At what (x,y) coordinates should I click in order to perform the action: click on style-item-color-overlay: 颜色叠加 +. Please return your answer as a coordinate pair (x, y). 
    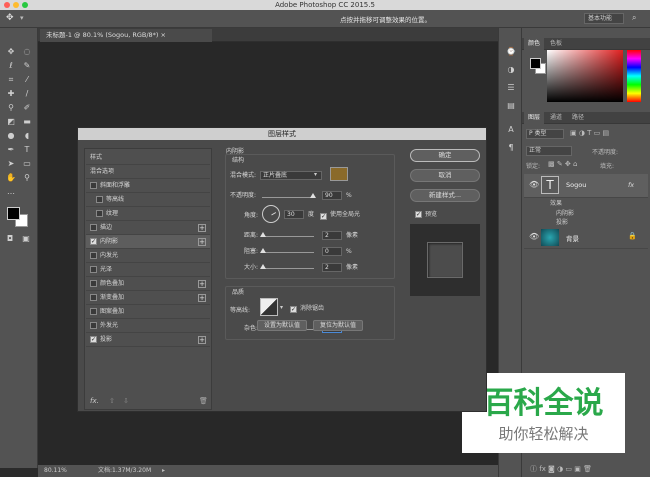
    Looking at the image, I should click on (148, 284).